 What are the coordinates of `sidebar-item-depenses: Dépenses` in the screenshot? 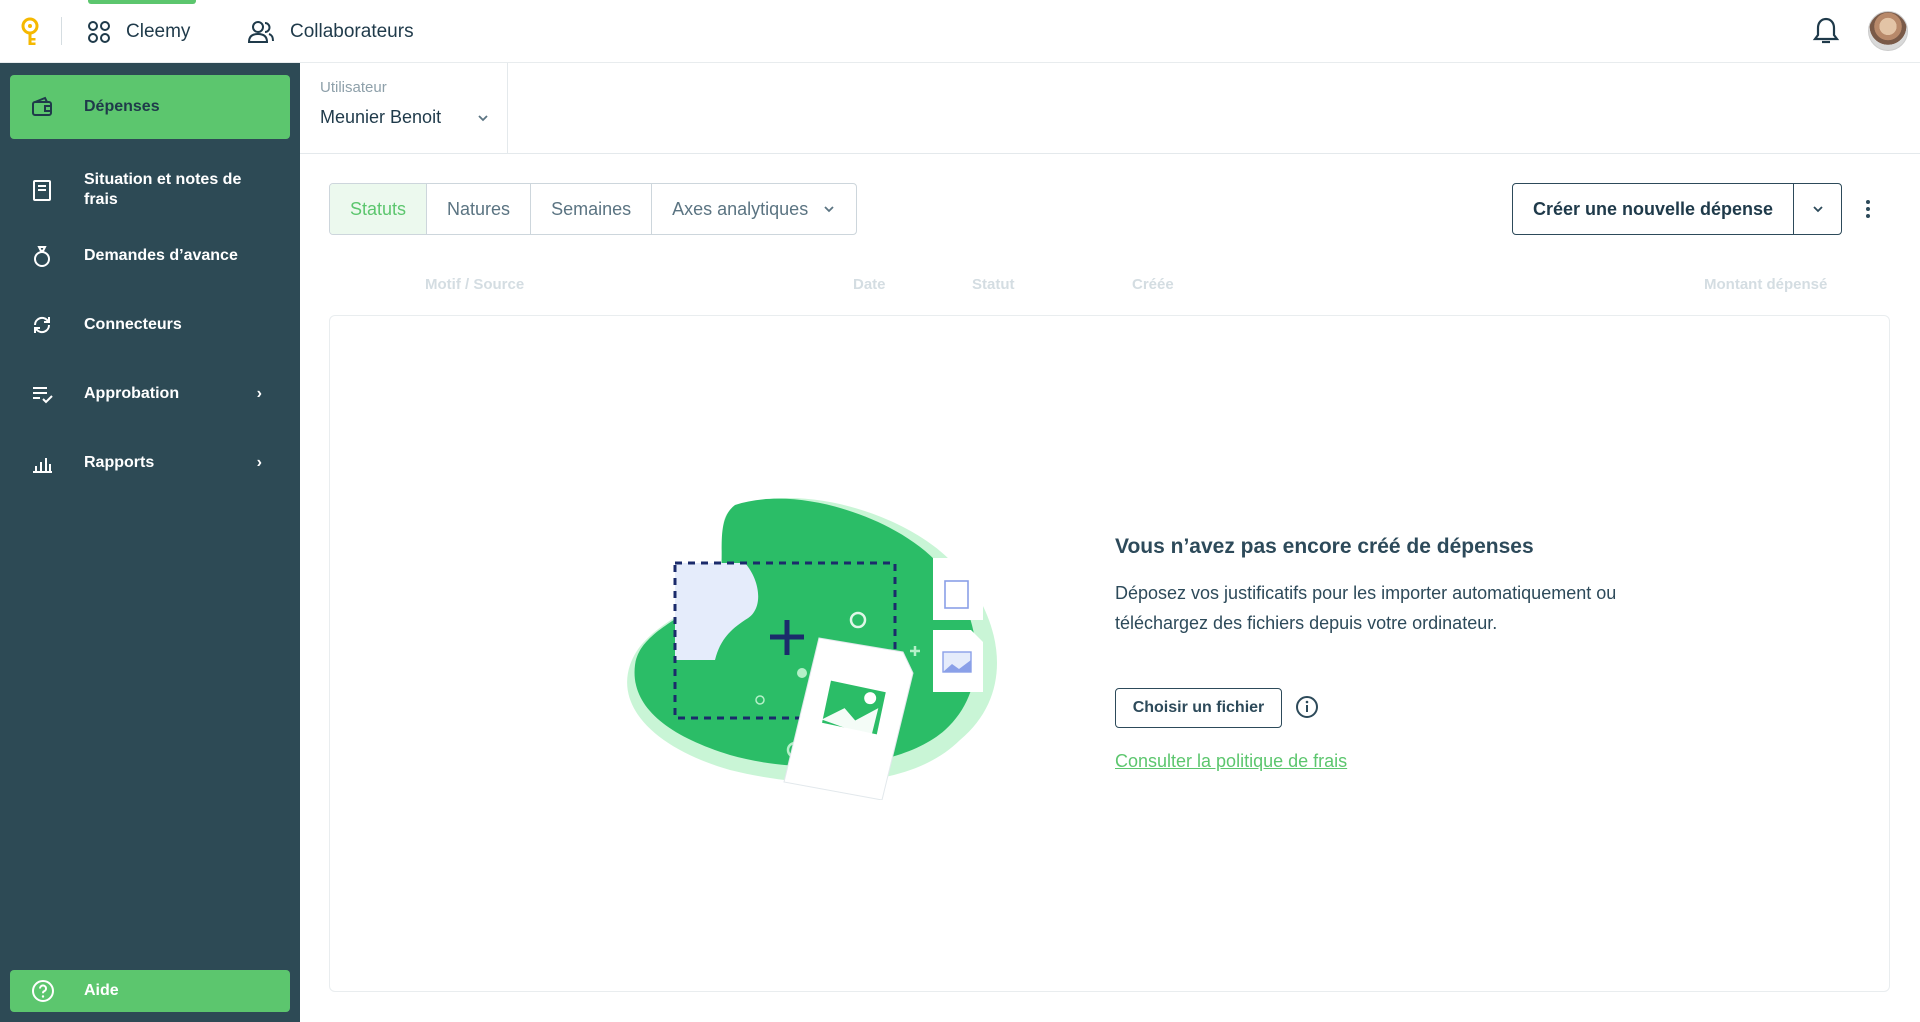 It's located at (150, 107).